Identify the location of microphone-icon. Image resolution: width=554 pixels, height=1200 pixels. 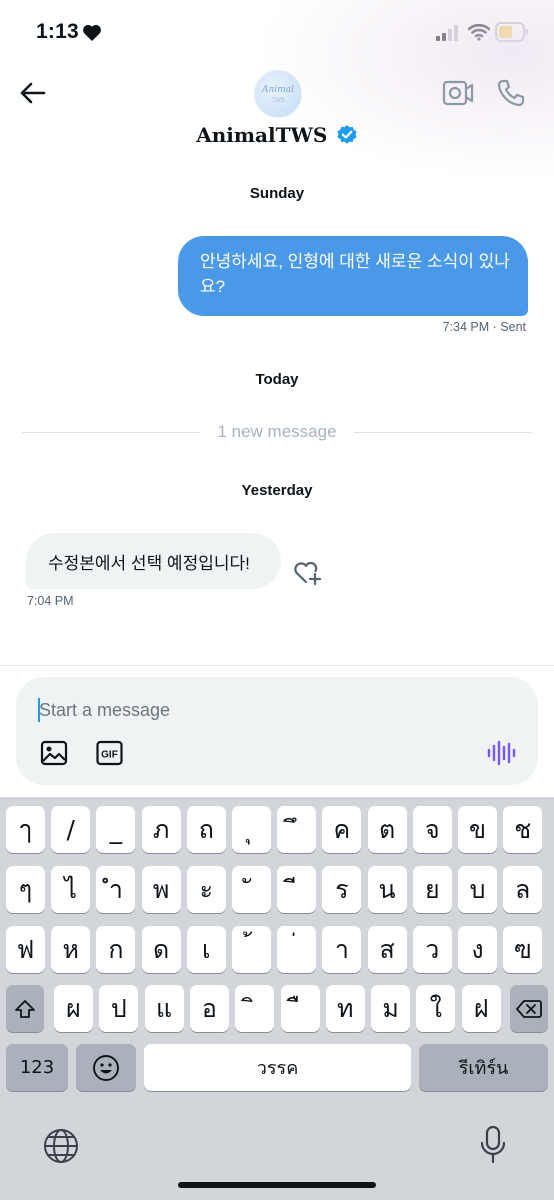
(493, 1145).